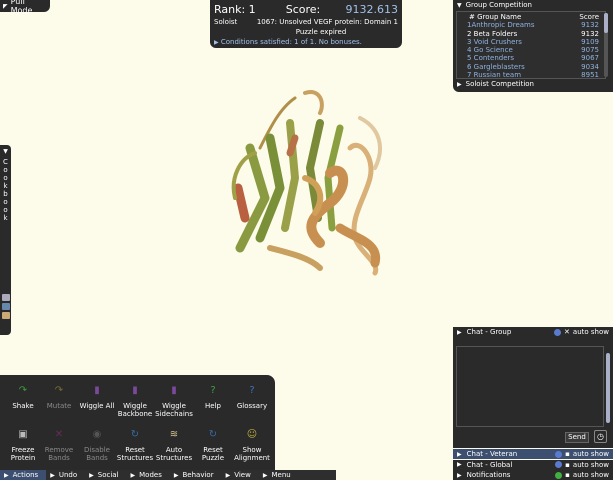 Image resolution: width=613 pixels, height=480 pixels. Describe the element at coordinates (97, 445) in the screenshot. I see `disable-bands-button: ◉ Disable Bands` at that location.